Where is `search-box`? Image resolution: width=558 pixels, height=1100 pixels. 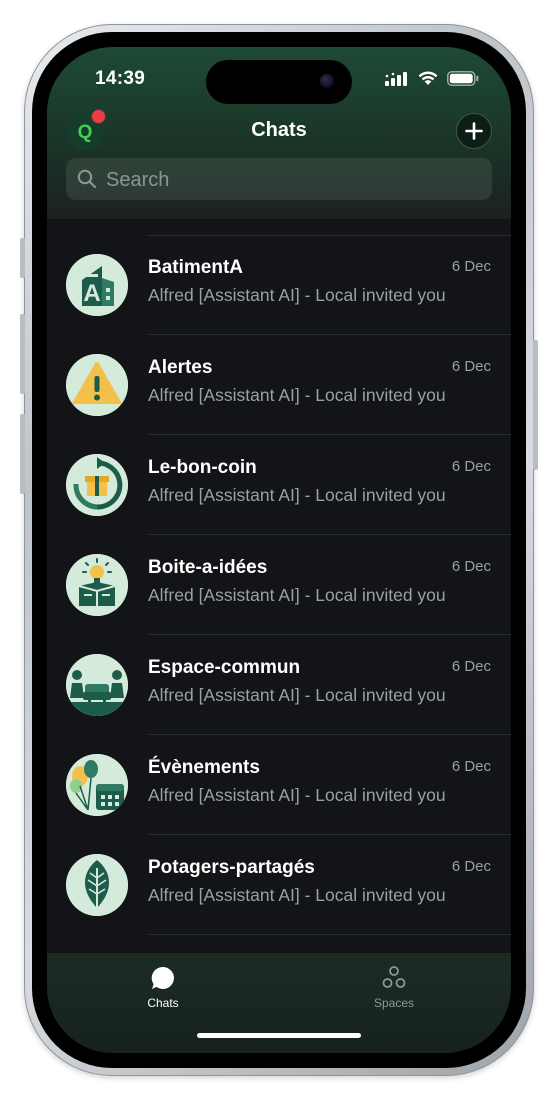
search-box is located at coordinates (279, 180).